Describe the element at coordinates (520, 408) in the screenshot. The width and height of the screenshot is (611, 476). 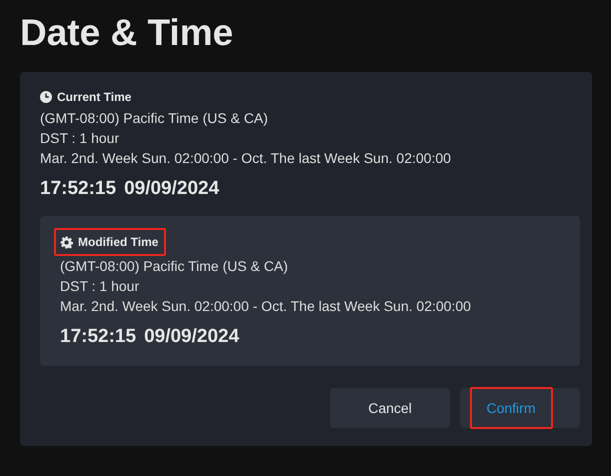
I see `confirm-button: Confirm` at that location.